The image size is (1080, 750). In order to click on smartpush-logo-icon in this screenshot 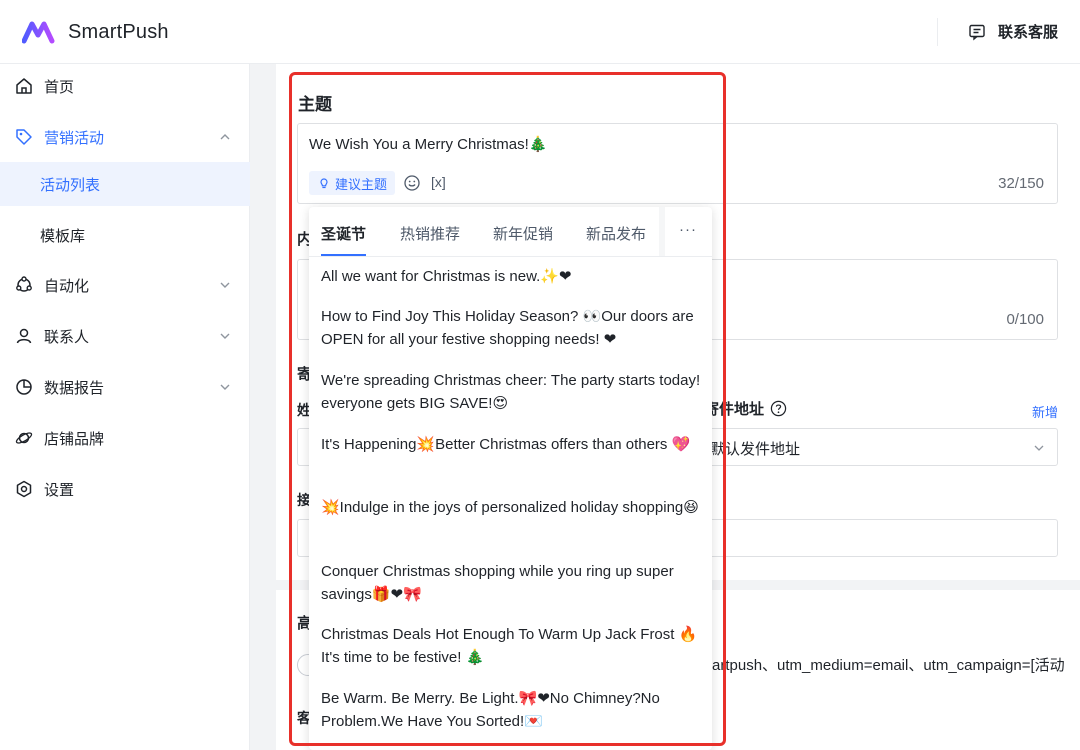, I will do `click(38, 32)`.